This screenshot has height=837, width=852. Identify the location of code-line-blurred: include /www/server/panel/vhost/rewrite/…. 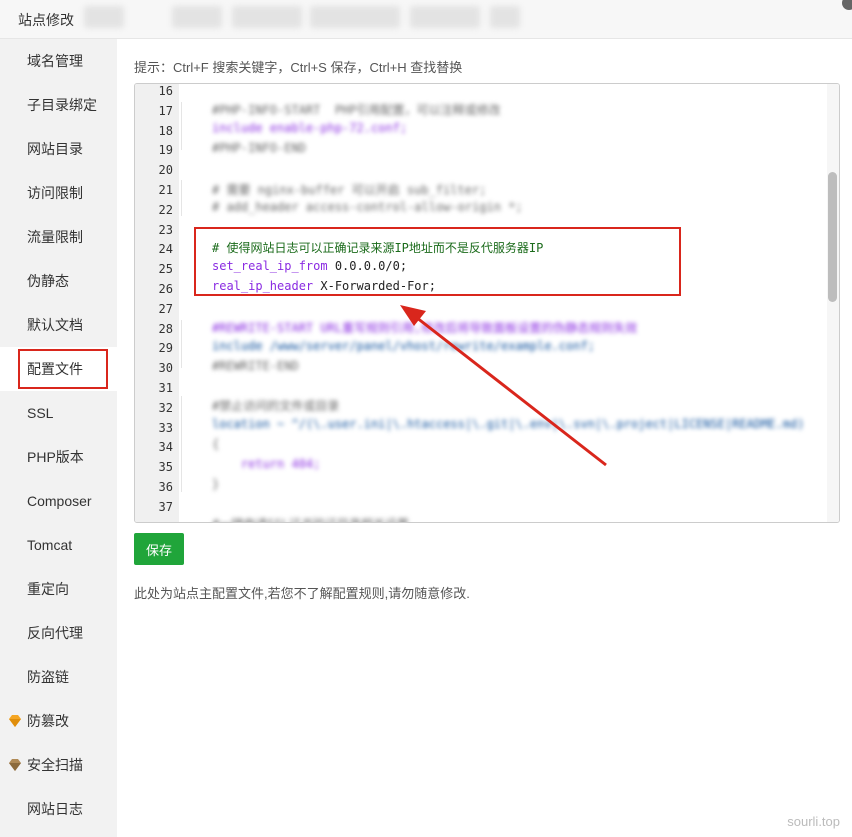
(403, 346).